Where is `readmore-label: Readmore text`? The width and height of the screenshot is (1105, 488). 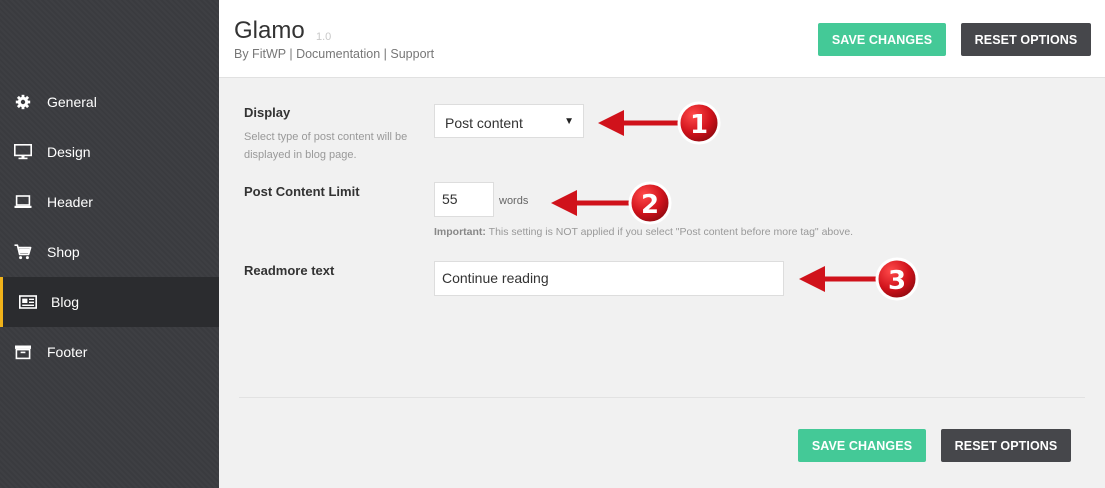
readmore-label: Readmore text is located at coordinates (289, 270).